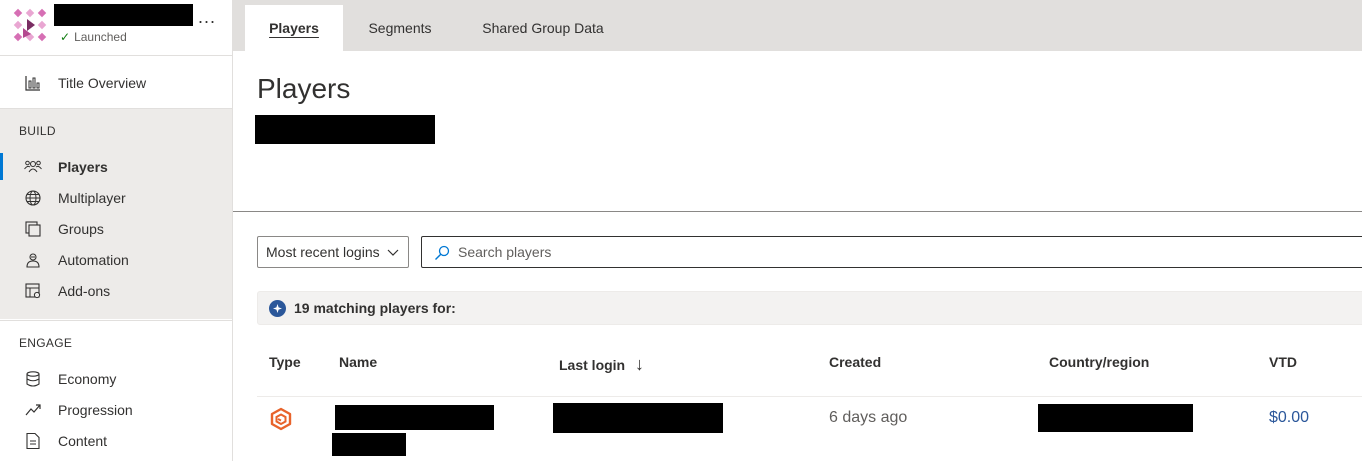 This screenshot has width=1362, height=461. I want to click on check-icon: ✓, so click(65, 37).